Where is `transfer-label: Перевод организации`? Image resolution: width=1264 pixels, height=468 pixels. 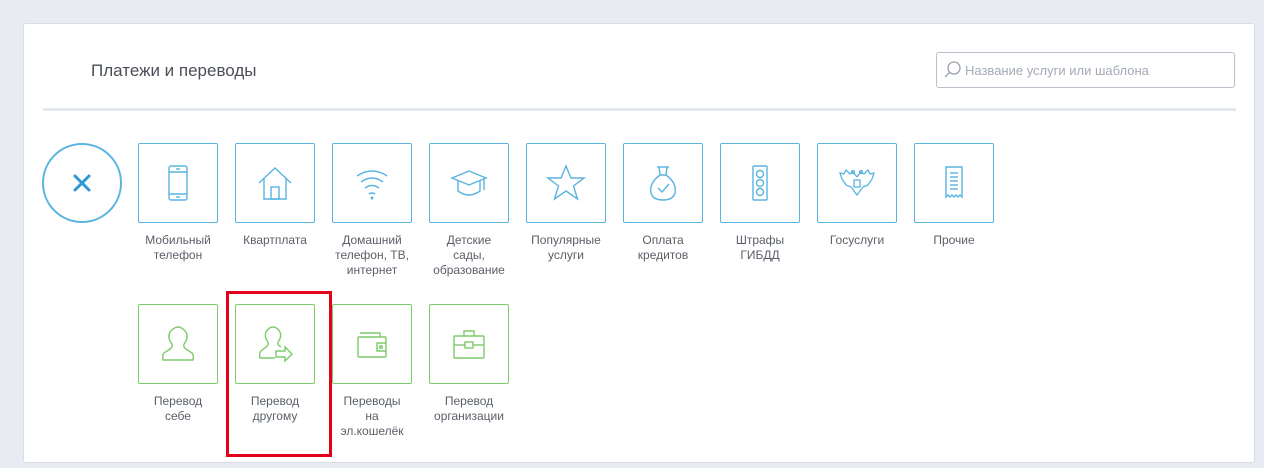 transfer-label: Перевод организации is located at coordinates (469, 408).